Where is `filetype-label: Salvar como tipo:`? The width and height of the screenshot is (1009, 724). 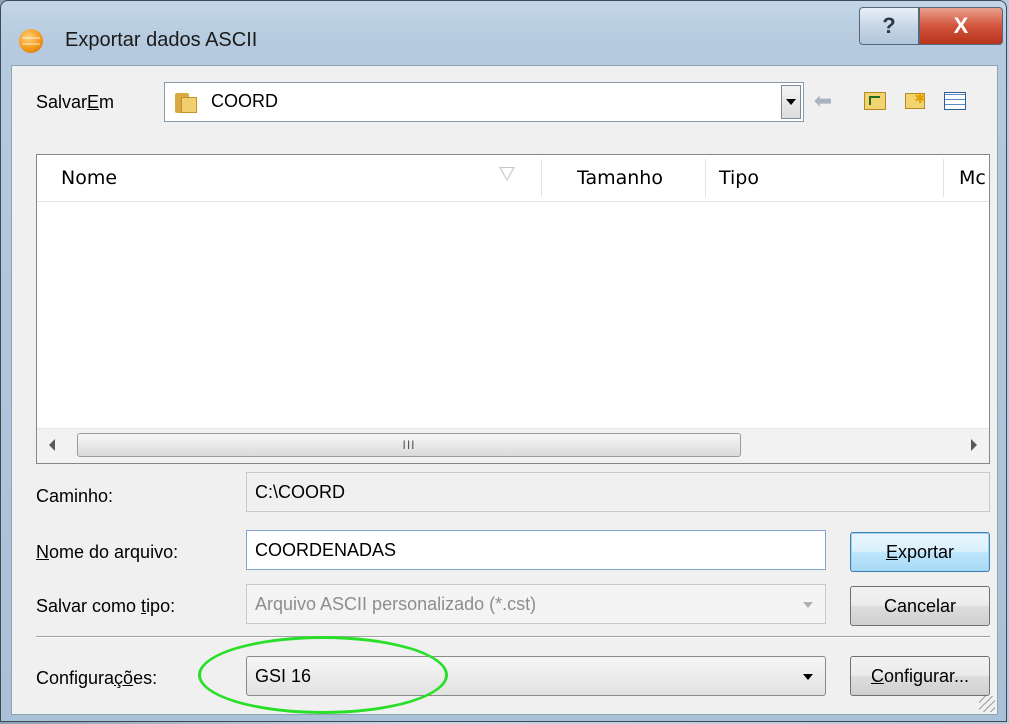
filetype-label: Salvar como tipo: is located at coordinates (106, 606).